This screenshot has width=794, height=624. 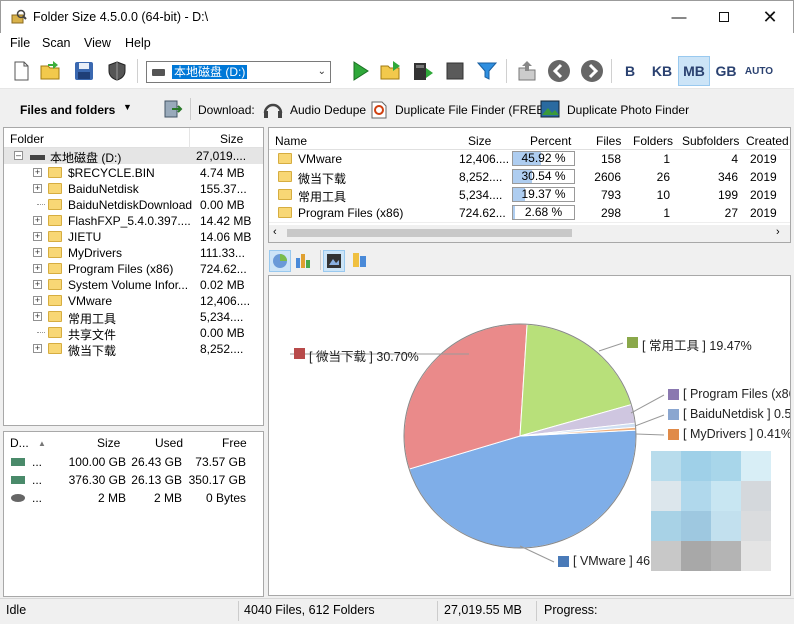 I want to click on drive-free: 350.17 GB, so click(x=217, y=480).